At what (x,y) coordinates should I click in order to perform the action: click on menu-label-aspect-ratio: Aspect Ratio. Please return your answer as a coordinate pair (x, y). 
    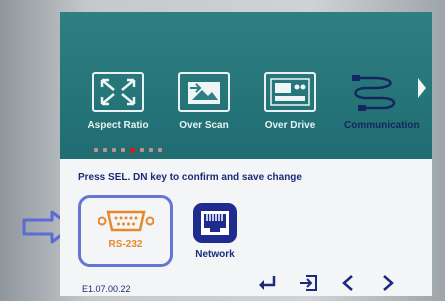
    Looking at the image, I should click on (118, 125).